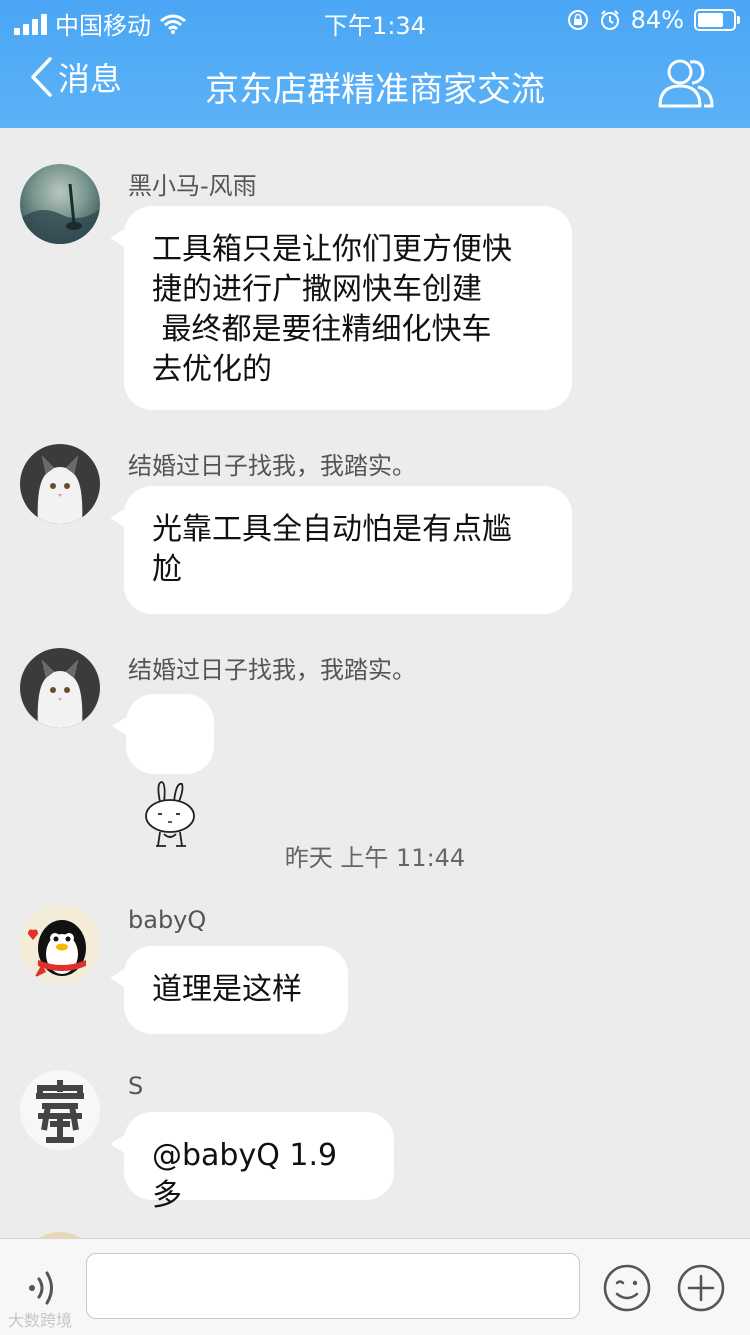  Describe the element at coordinates (710, 20) in the screenshot. I see `battery-fill` at that location.